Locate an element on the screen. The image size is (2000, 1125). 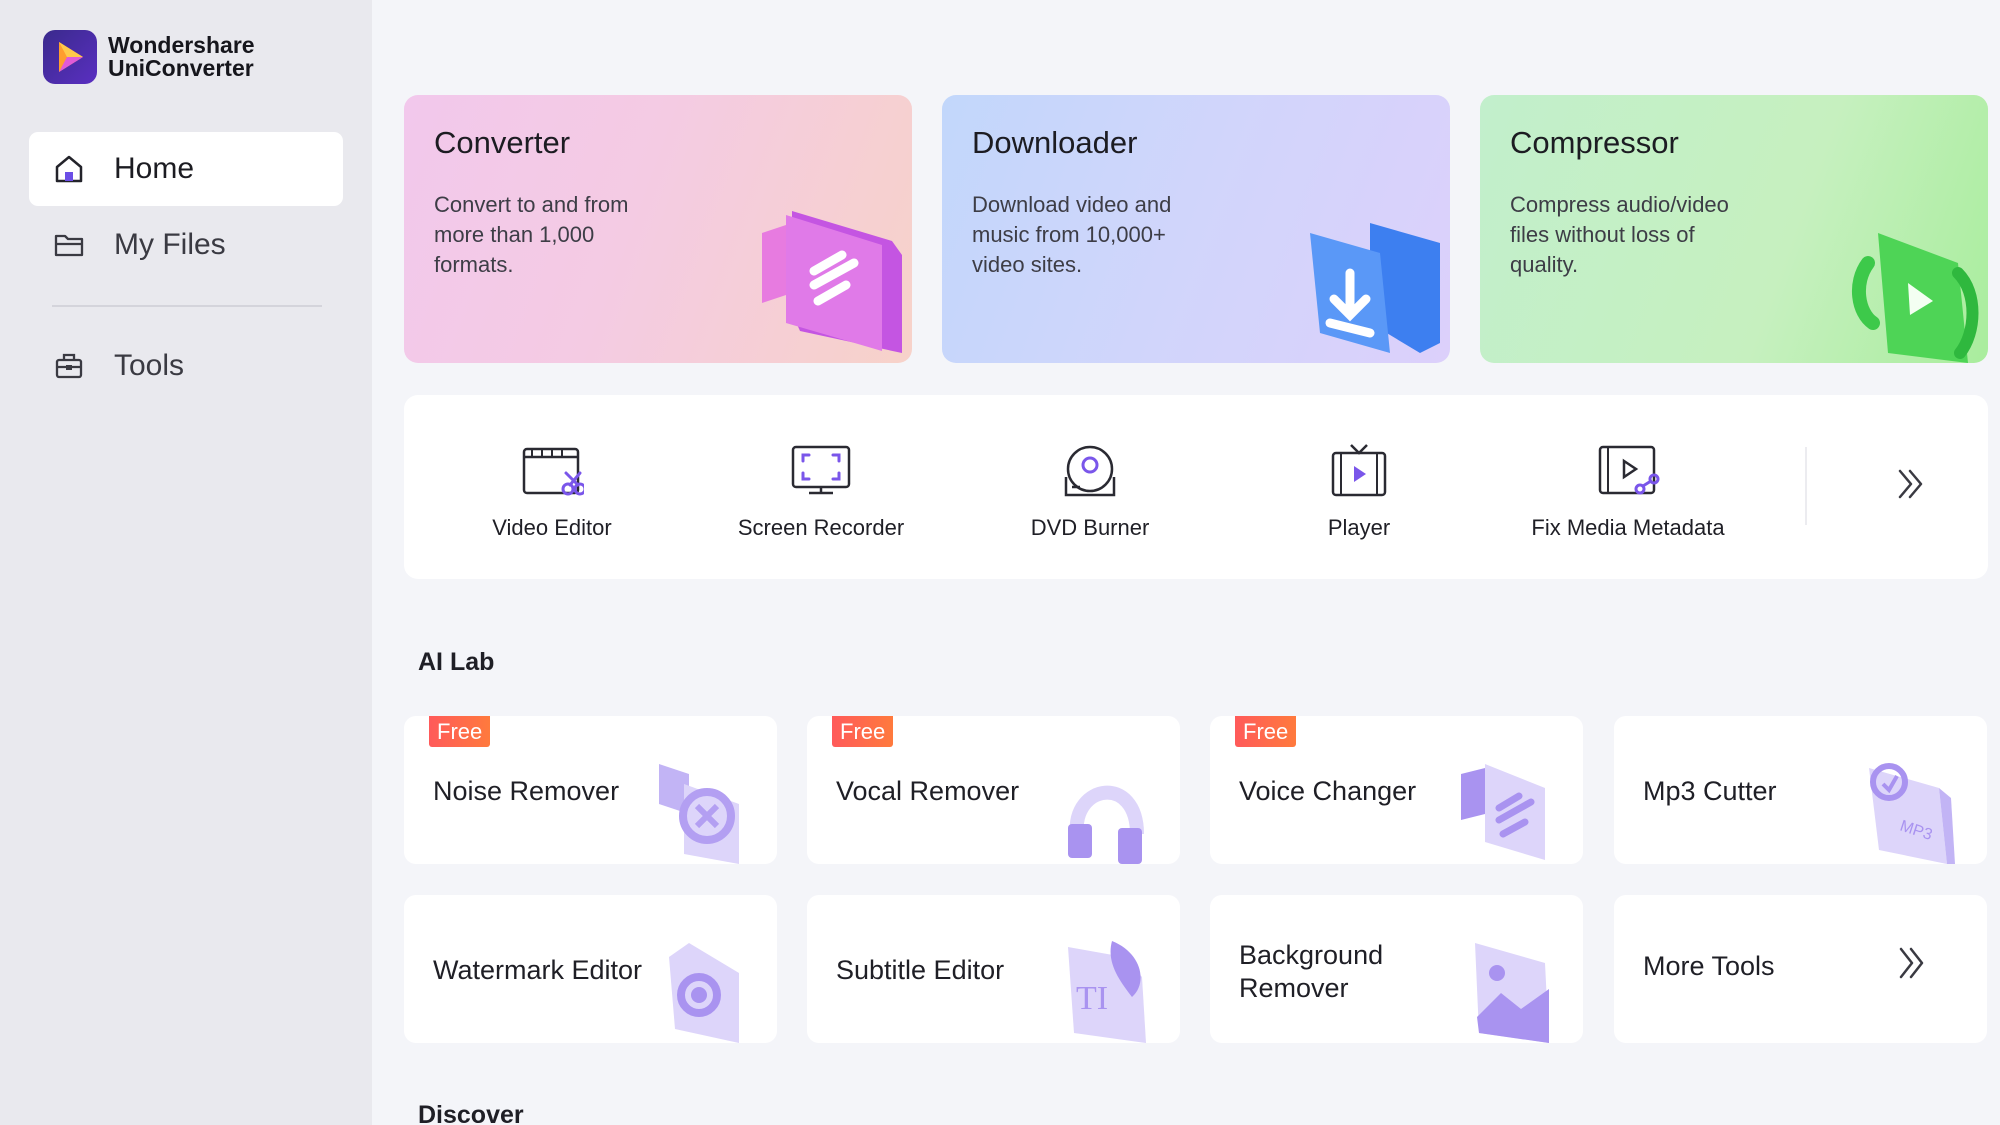
brand: Wondershare UniConverter is located at coordinates (149, 57).